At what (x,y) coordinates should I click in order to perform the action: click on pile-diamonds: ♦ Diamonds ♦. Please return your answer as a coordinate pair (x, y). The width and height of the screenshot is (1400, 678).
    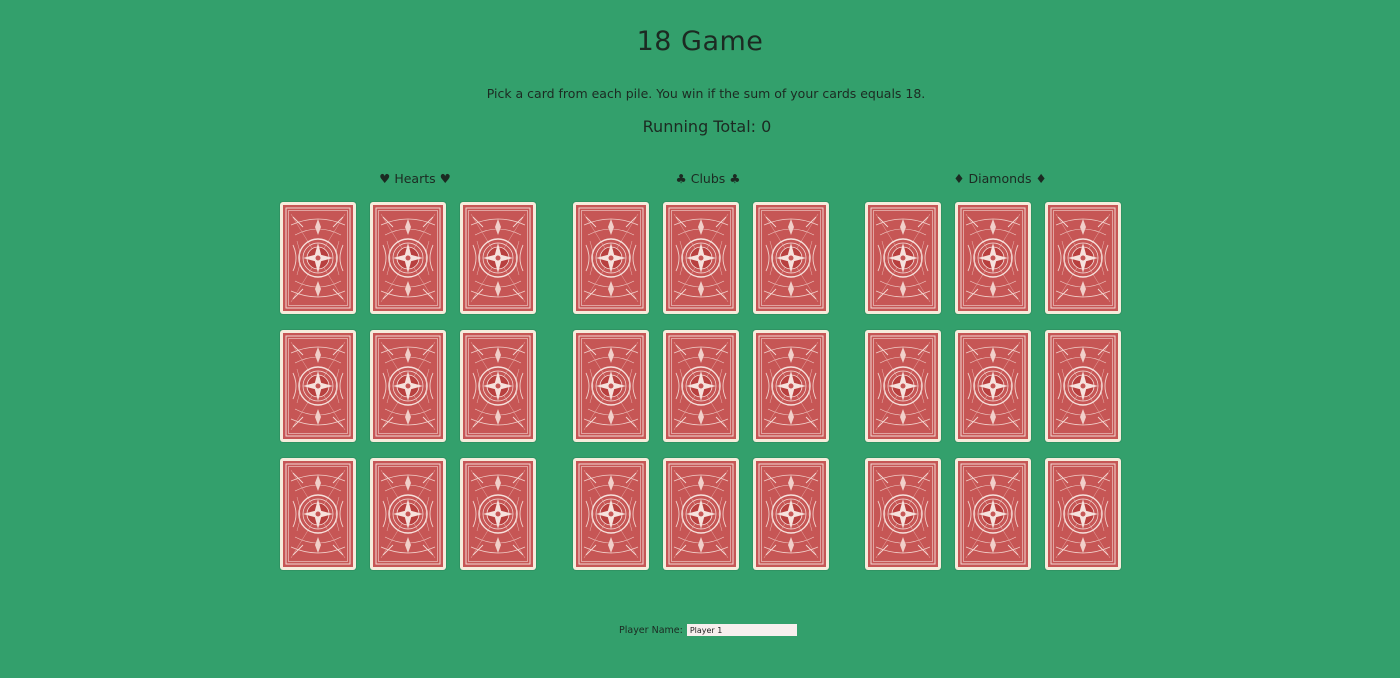
    Looking at the image, I should click on (1000, 370).